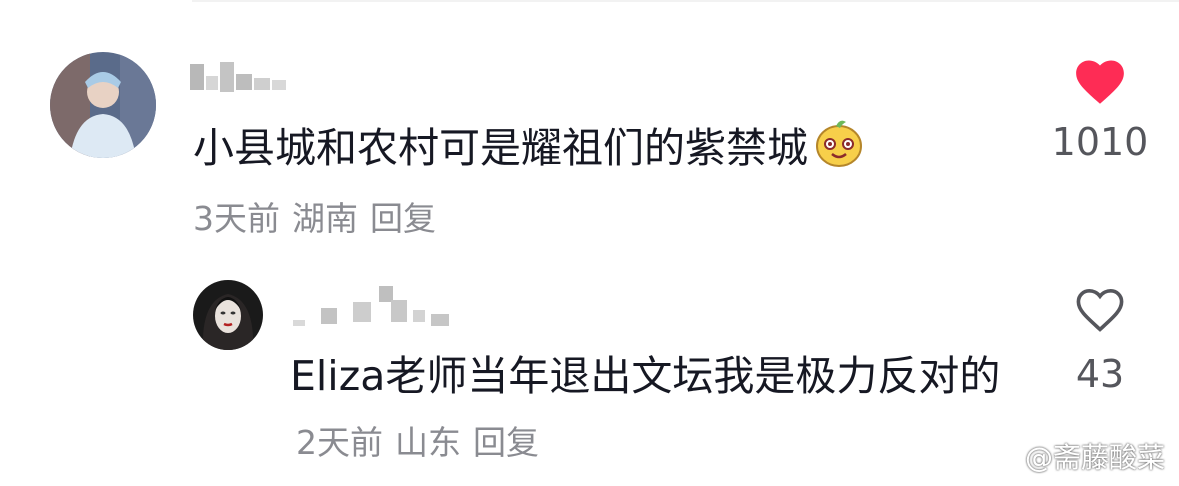  What do you see at coordinates (1100, 81) in the screenshot?
I see `heart-filled-icon` at bounding box center [1100, 81].